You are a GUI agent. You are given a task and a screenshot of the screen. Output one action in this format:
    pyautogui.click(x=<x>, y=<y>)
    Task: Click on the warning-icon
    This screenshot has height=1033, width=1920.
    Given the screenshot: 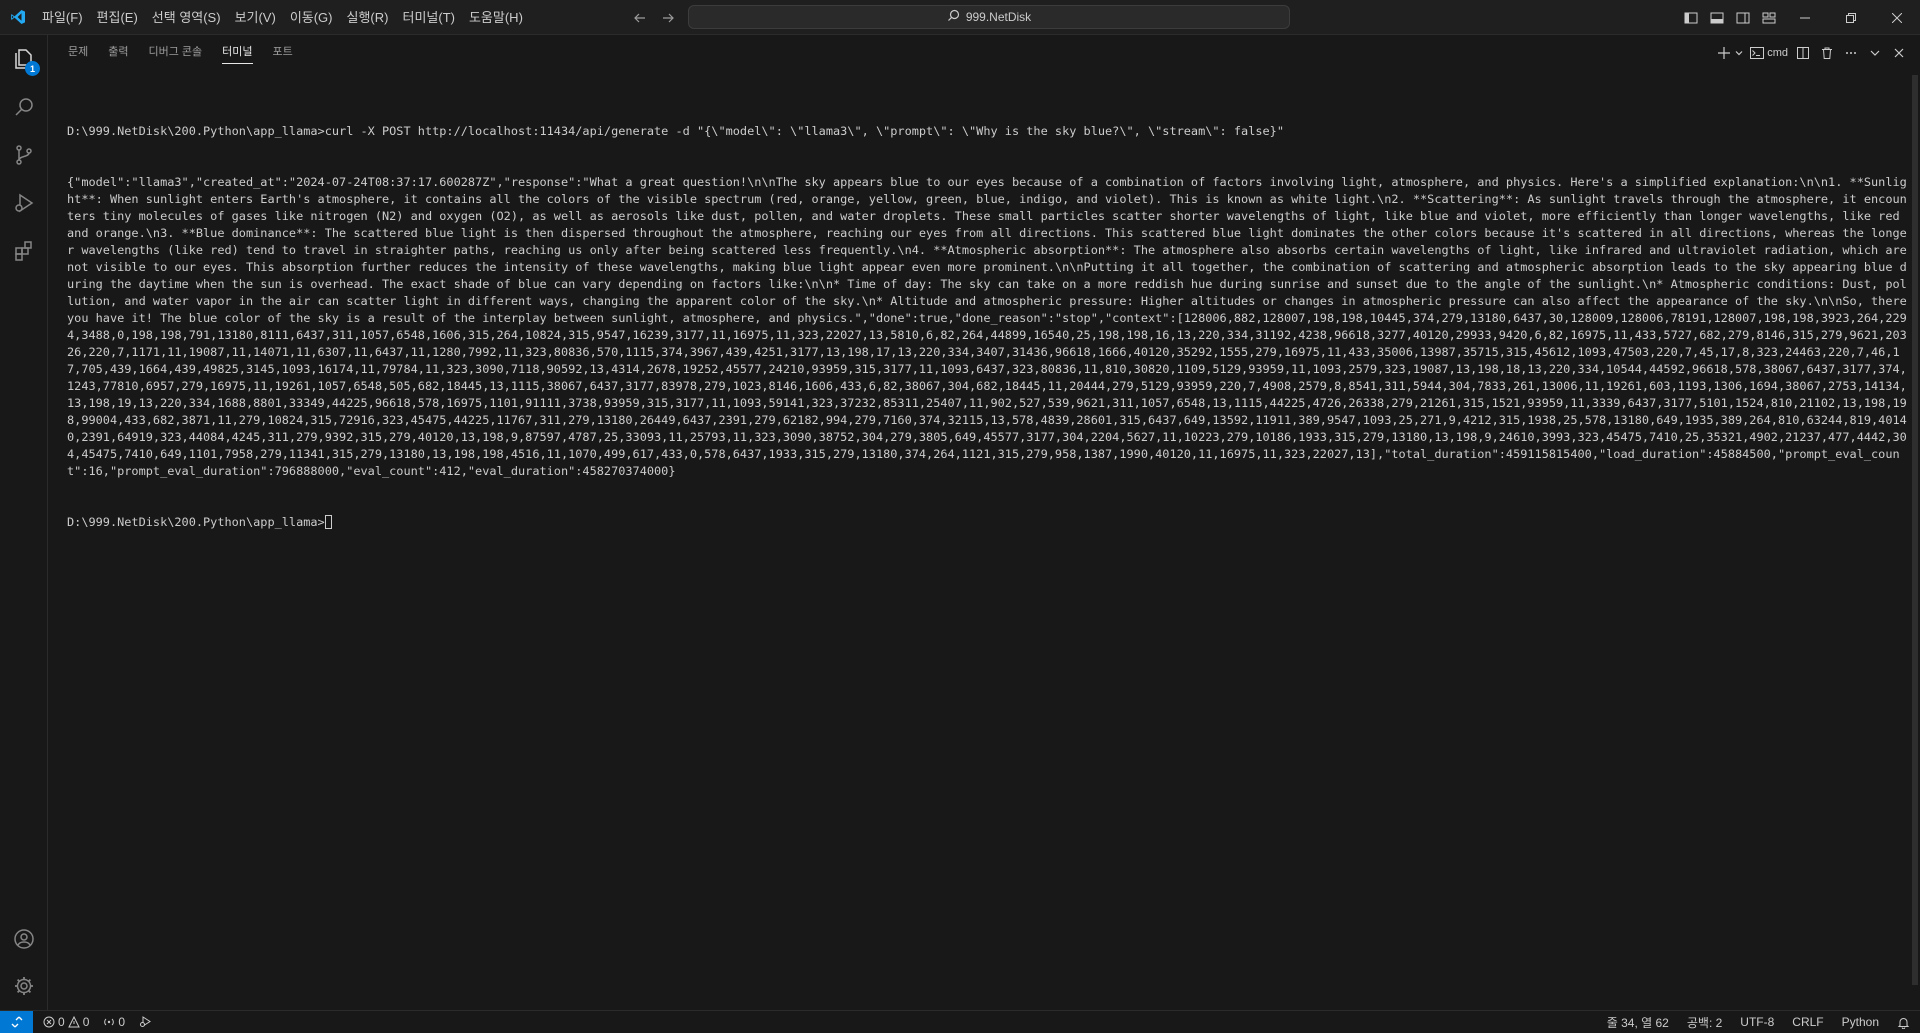 What is the action you would take?
    pyautogui.click(x=73, y=1021)
    